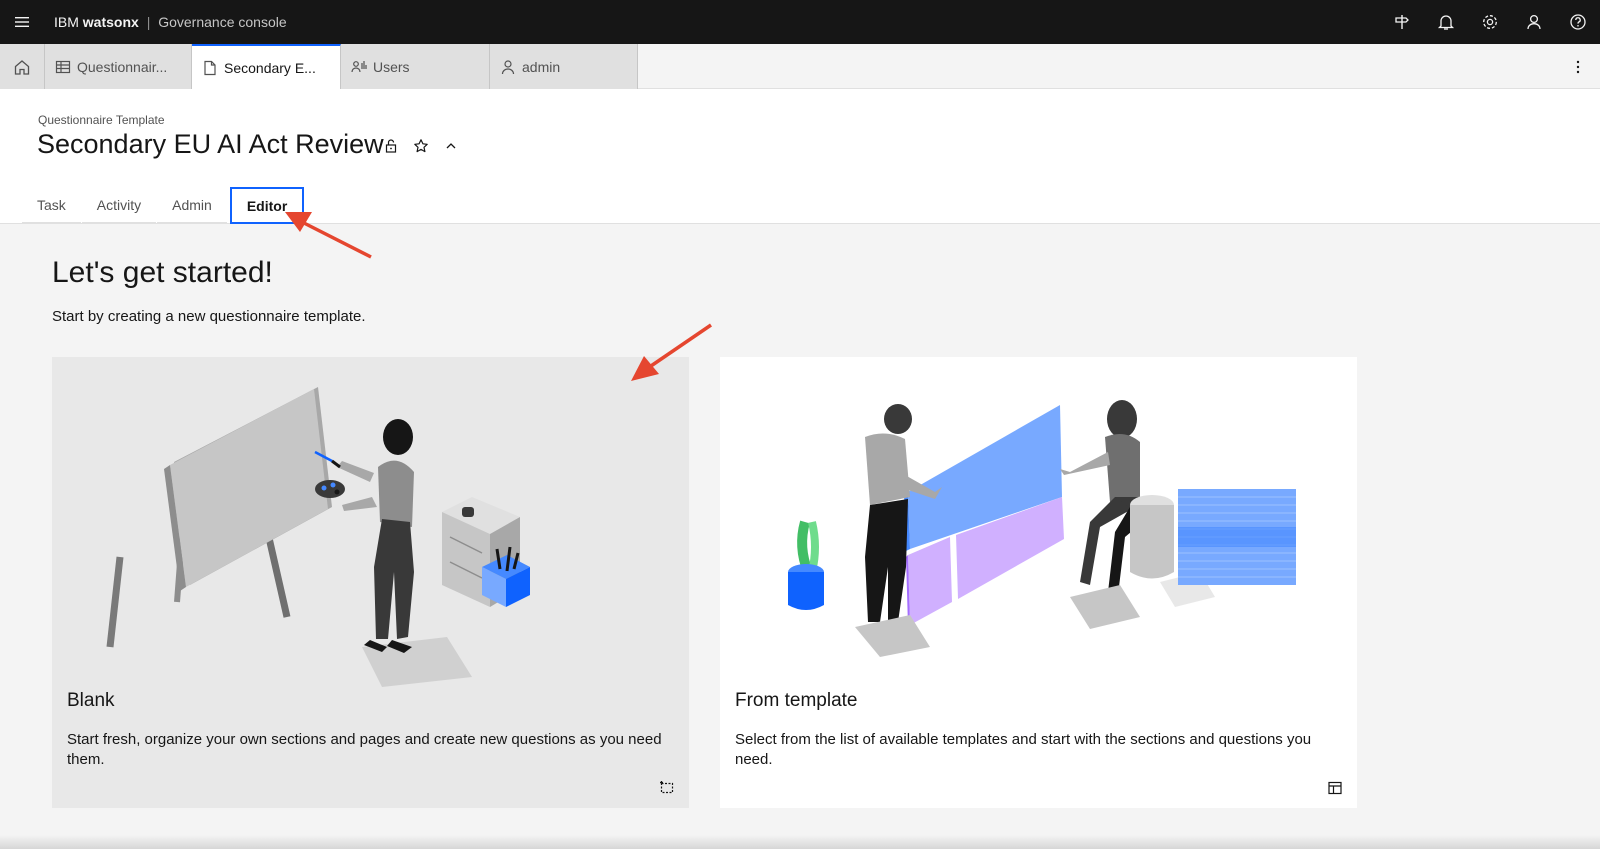  I want to click on tab-editor: Editor, so click(267, 205).